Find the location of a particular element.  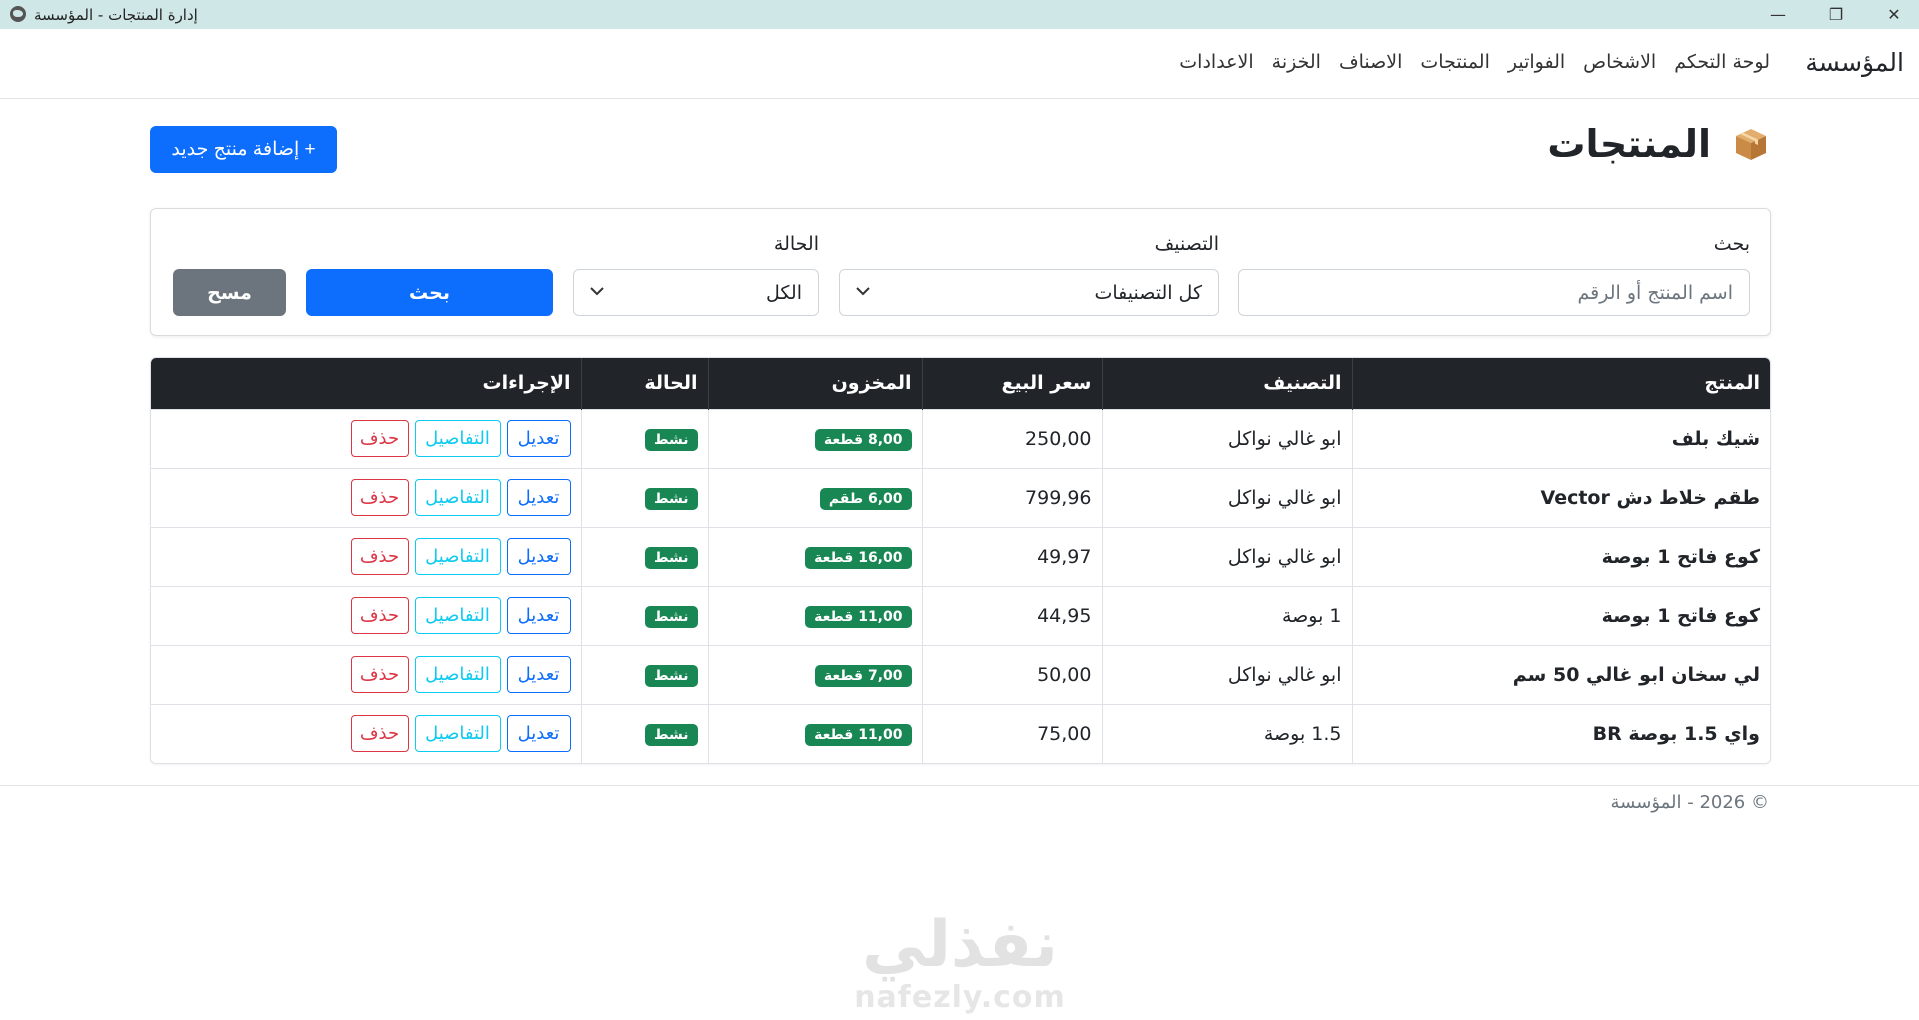

search-placeholder: اسم المنتج أو الرقم is located at coordinates (1655, 292).